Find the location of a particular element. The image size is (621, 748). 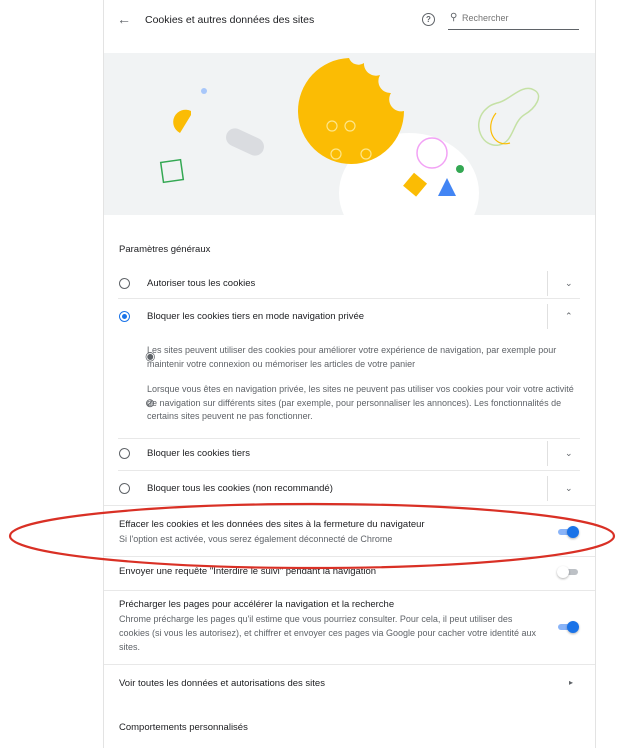

radio-block-third-party is located at coordinates (124, 453).